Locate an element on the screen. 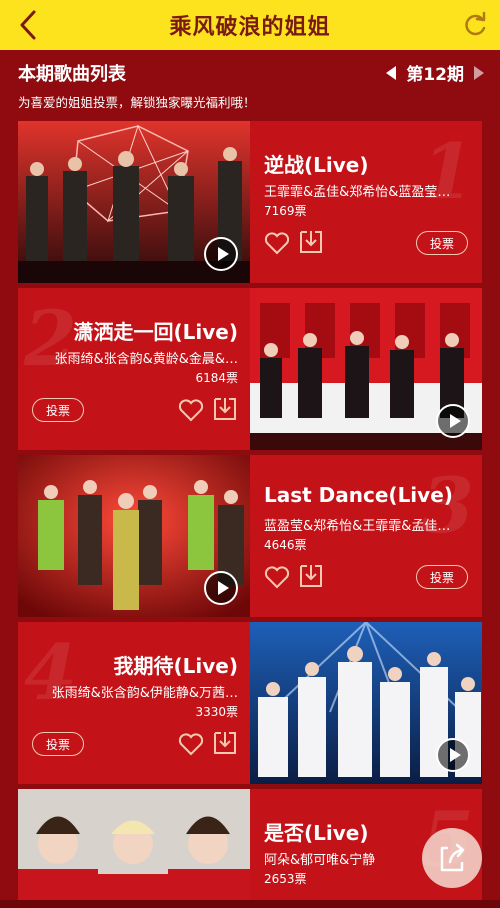 This screenshot has width=500, height=908. song-title: 逆战(Live) is located at coordinates (316, 163).